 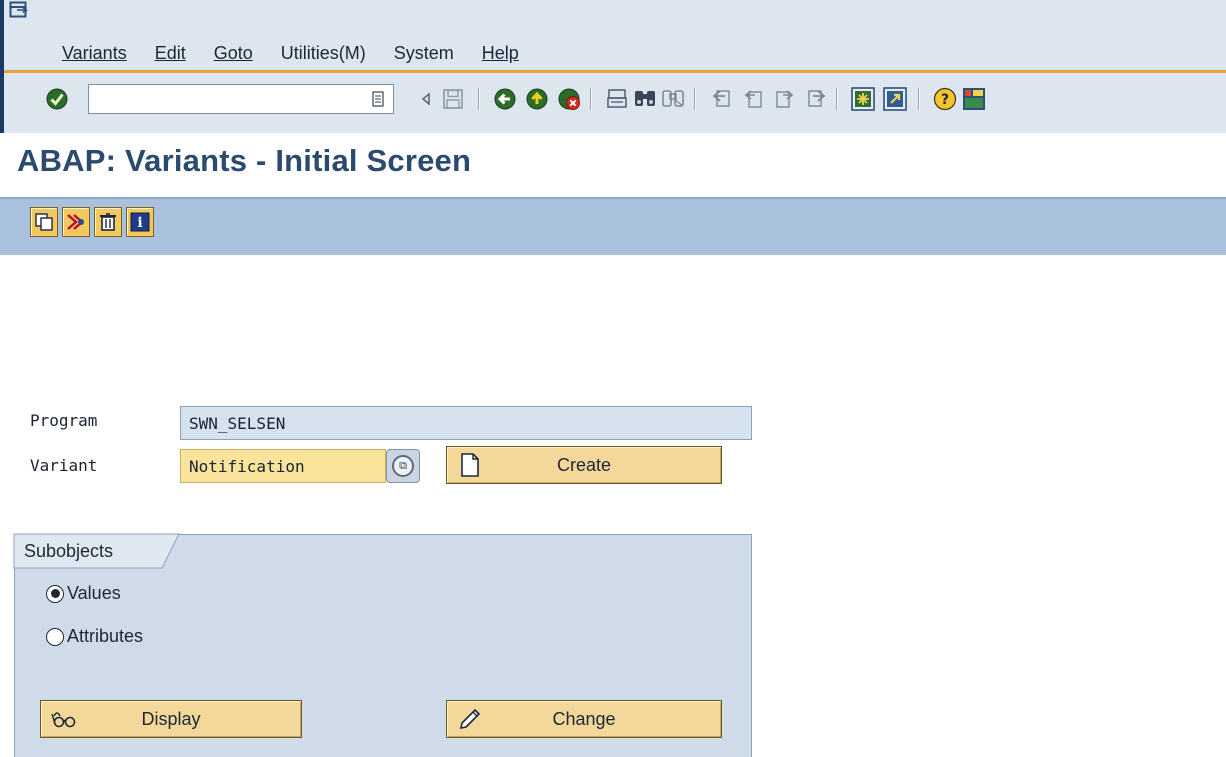 What do you see at coordinates (863, 99) in the screenshot?
I see `create-session-icon` at bounding box center [863, 99].